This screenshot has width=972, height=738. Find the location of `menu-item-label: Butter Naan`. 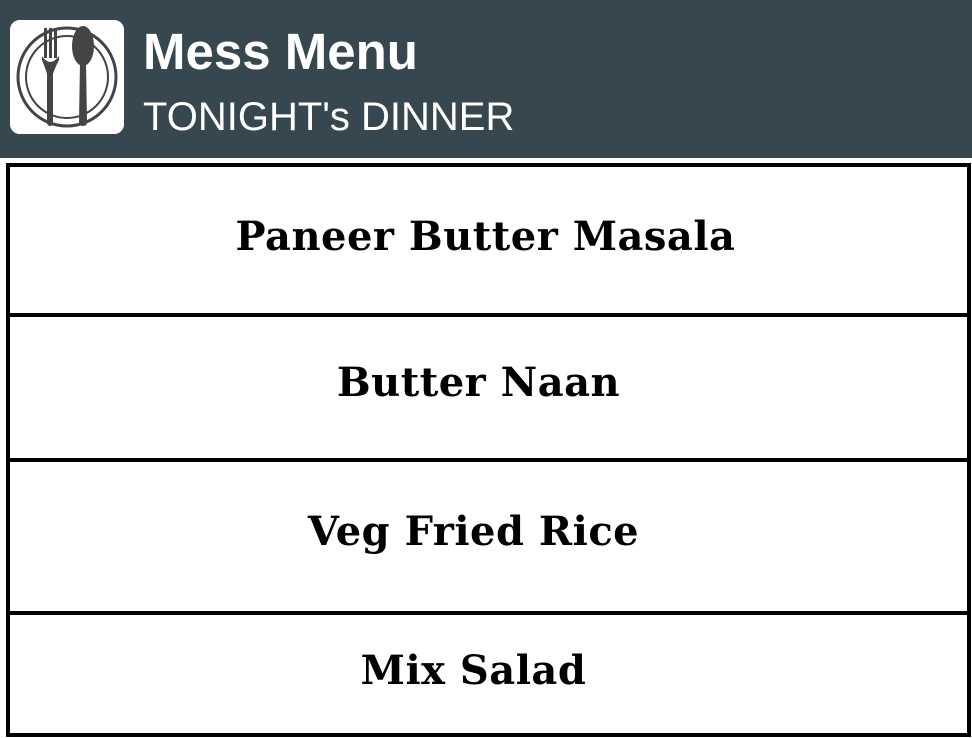

menu-item-label: Butter Naan is located at coordinates (478, 382).